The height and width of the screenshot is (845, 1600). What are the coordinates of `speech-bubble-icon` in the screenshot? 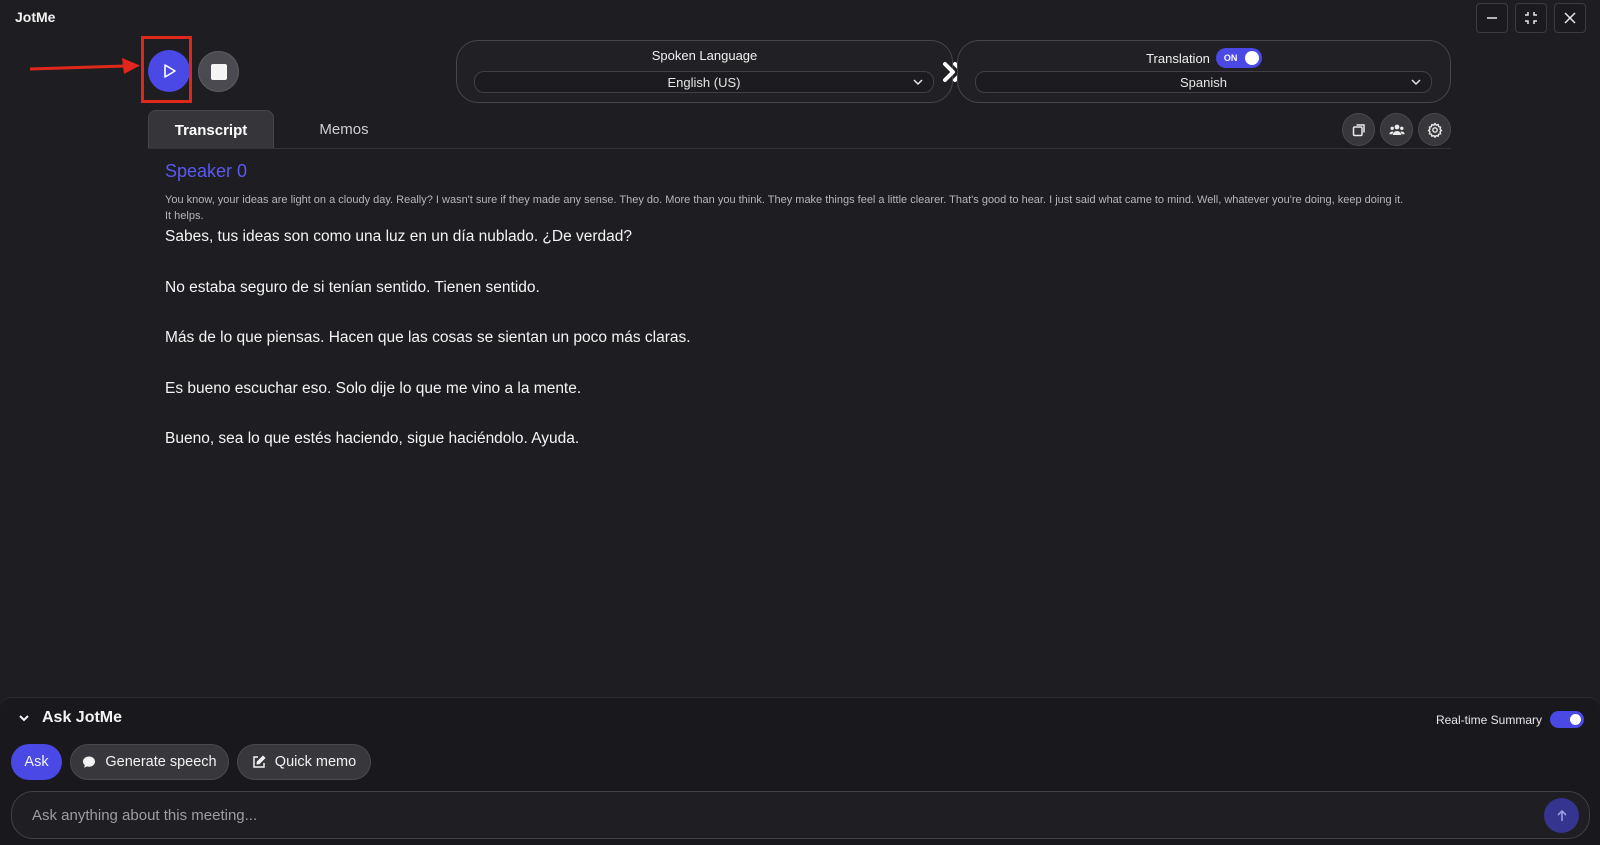 It's located at (89, 762).